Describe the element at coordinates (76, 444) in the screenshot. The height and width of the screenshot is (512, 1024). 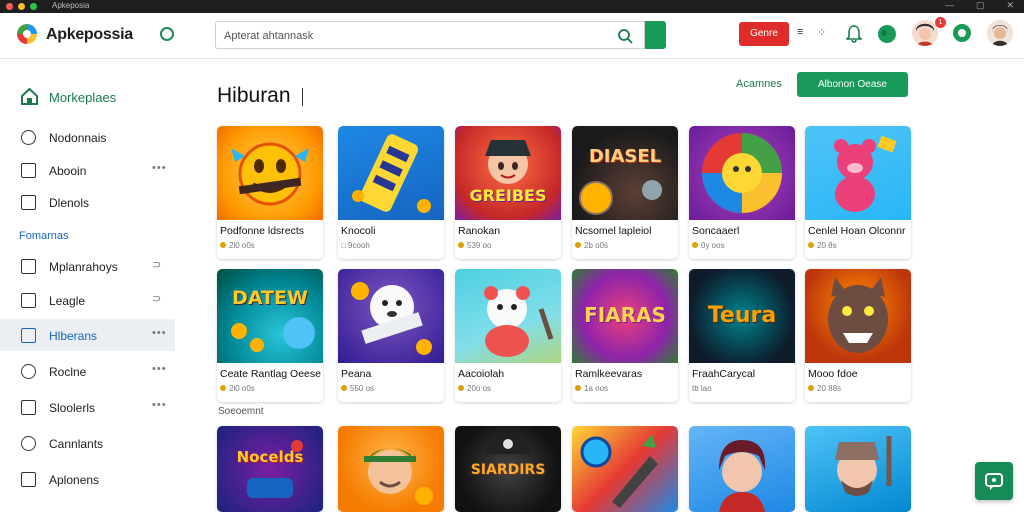
I see `sidebar-item-label: Cannlants` at that location.